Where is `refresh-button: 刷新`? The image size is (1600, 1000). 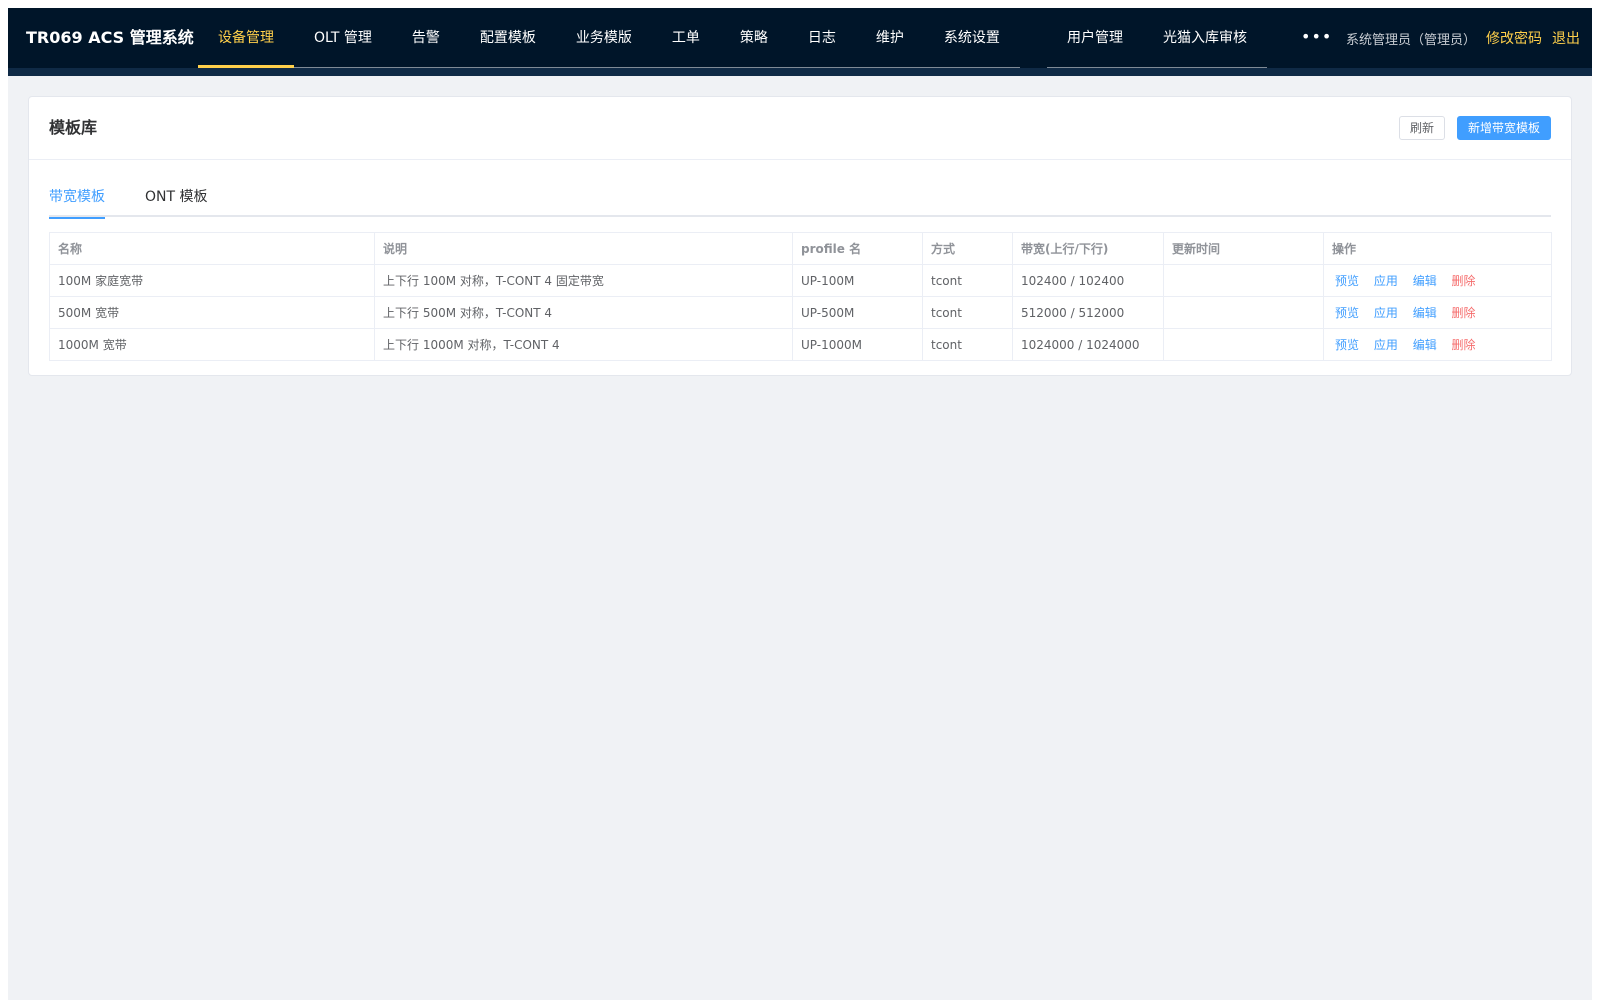
refresh-button: 刷新 is located at coordinates (1421, 128).